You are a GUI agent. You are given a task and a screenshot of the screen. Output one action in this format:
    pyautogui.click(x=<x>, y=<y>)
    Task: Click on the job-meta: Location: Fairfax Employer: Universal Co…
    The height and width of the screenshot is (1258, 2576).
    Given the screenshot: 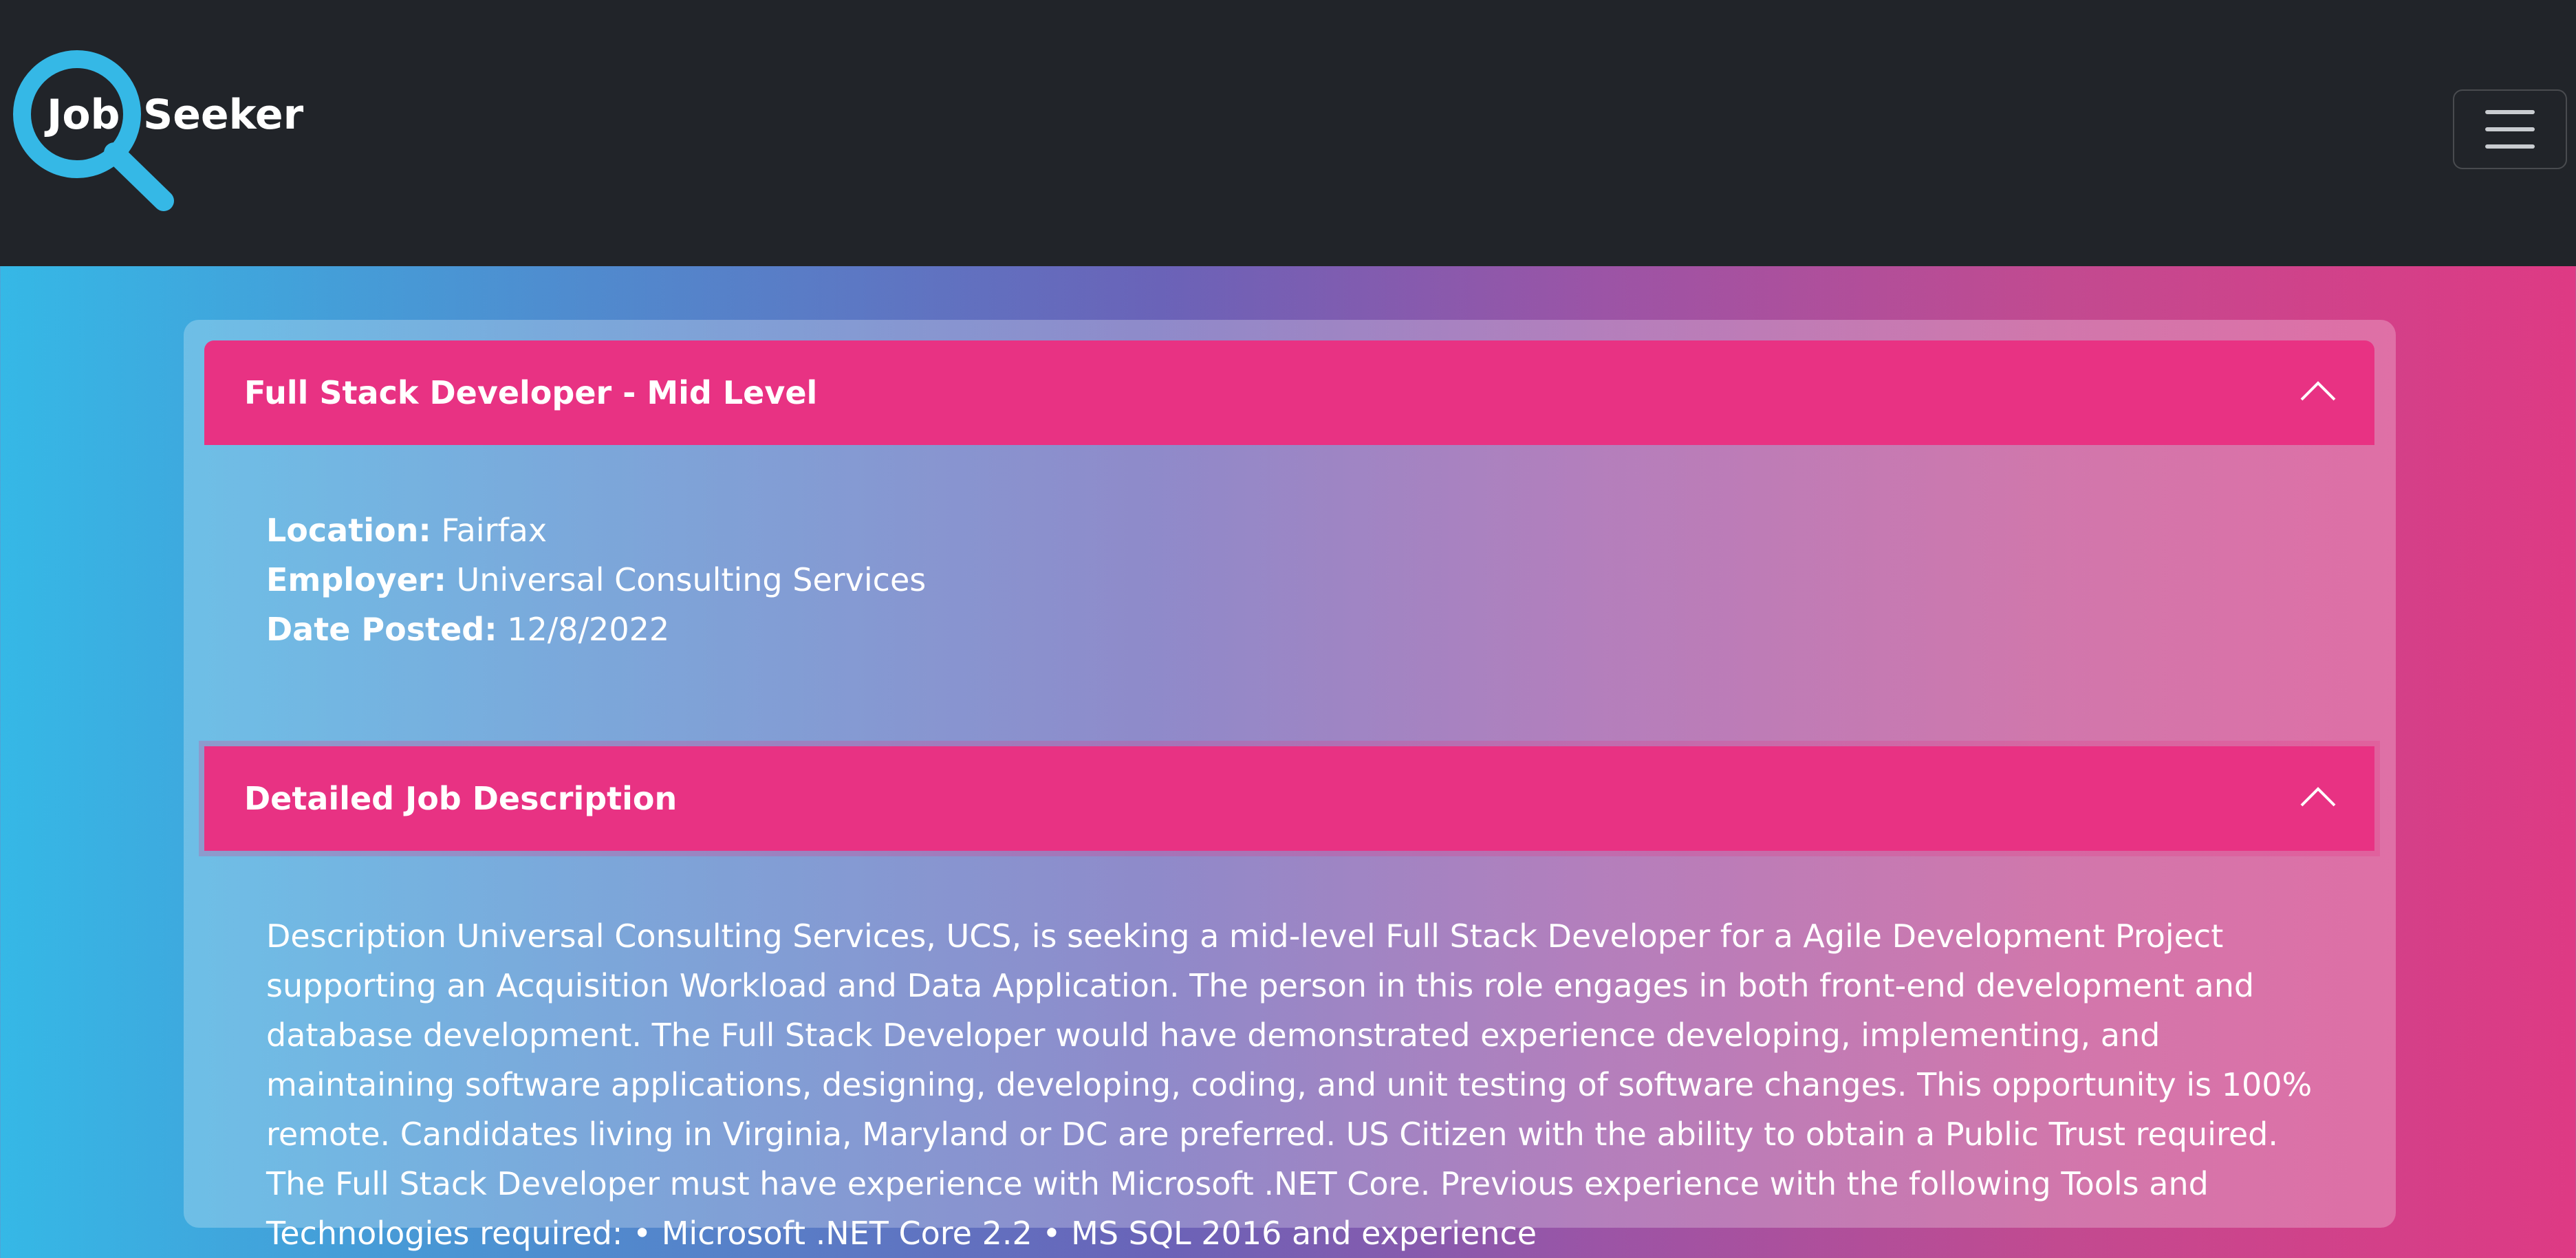 What is the action you would take?
    pyautogui.click(x=596, y=580)
    